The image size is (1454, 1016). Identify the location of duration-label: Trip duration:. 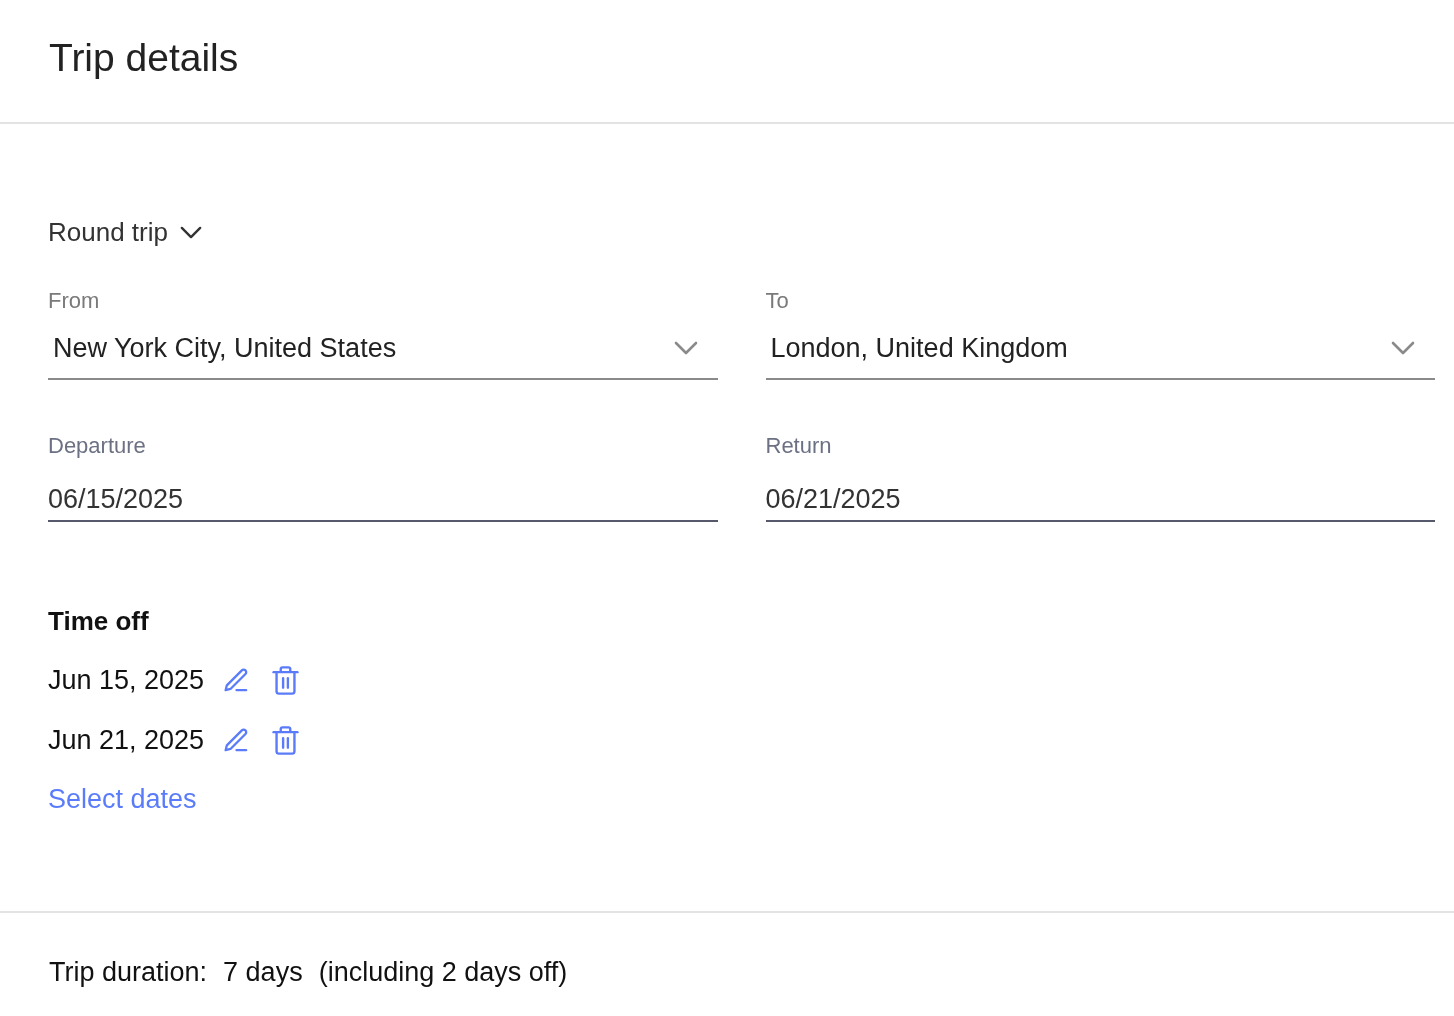
(128, 972).